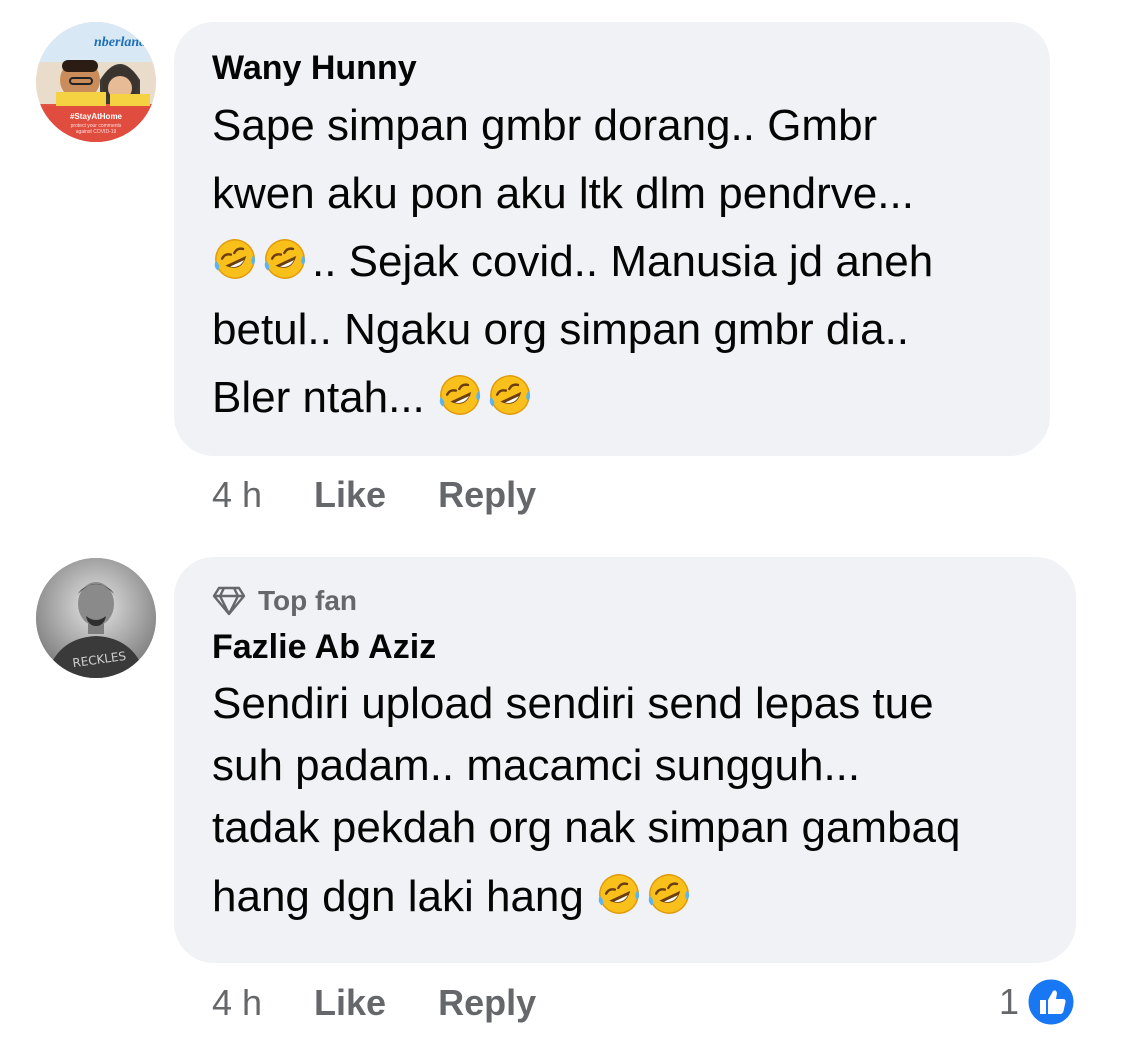  What do you see at coordinates (96, 129) in the screenshot?
I see `avatar-subcaption: protect your comments against COVID-19` at bounding box center [96, 129].